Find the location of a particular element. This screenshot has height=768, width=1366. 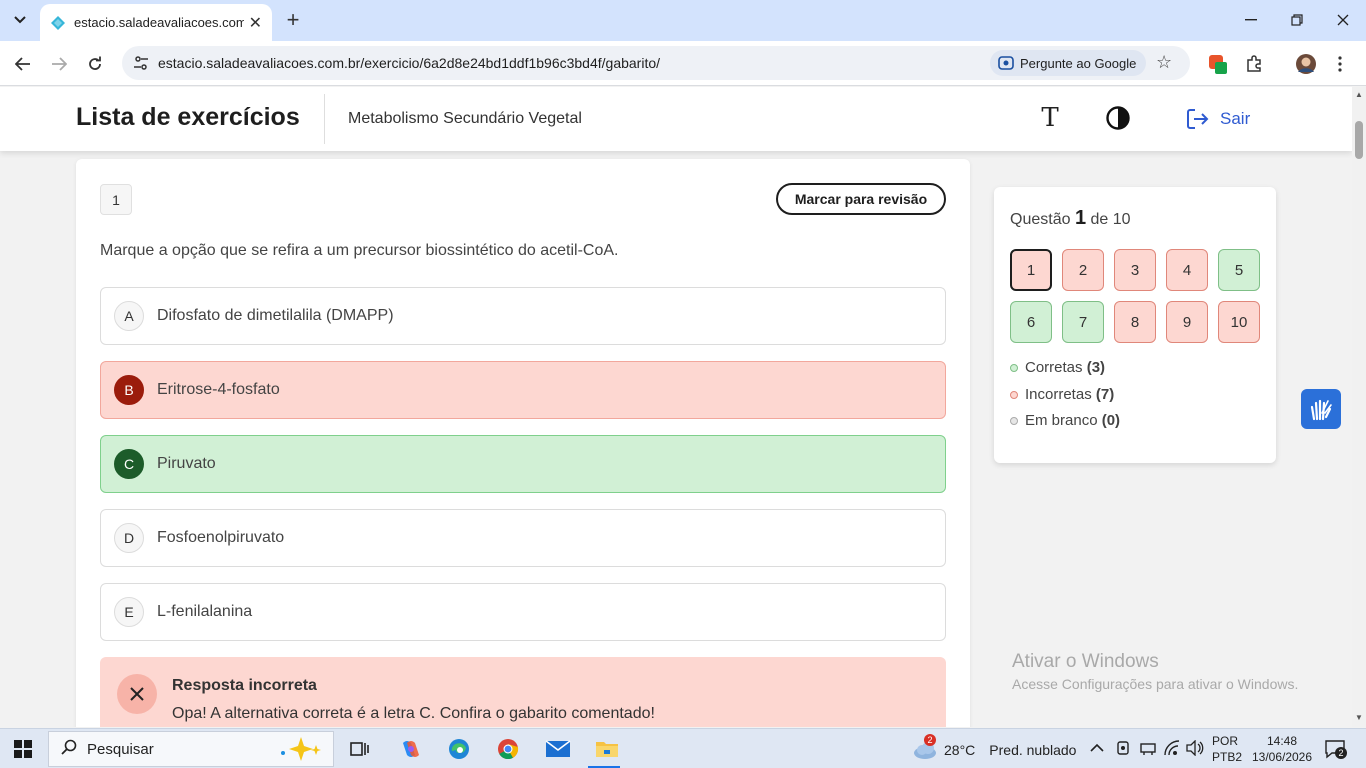

option-e: E L-fenilalanina is located at coordinates (523, 612).